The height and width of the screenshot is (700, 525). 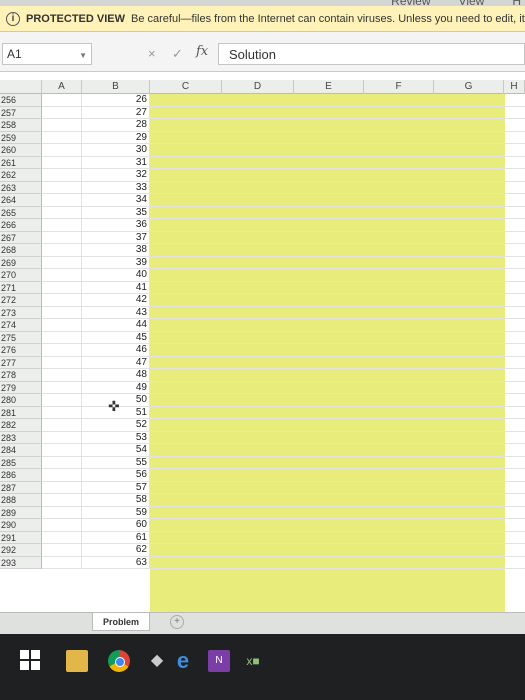 I want to click on formula-input: Solution, so click(x=371, y=54).